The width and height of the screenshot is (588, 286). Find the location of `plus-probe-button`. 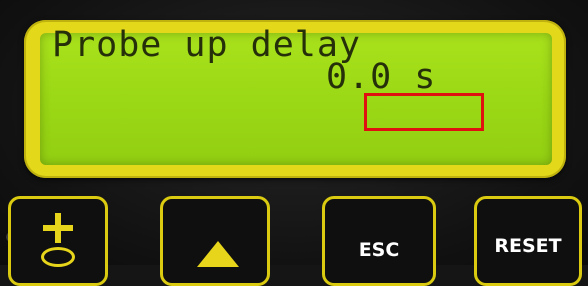

plus-probe-button is located at coordinates (58, 241).